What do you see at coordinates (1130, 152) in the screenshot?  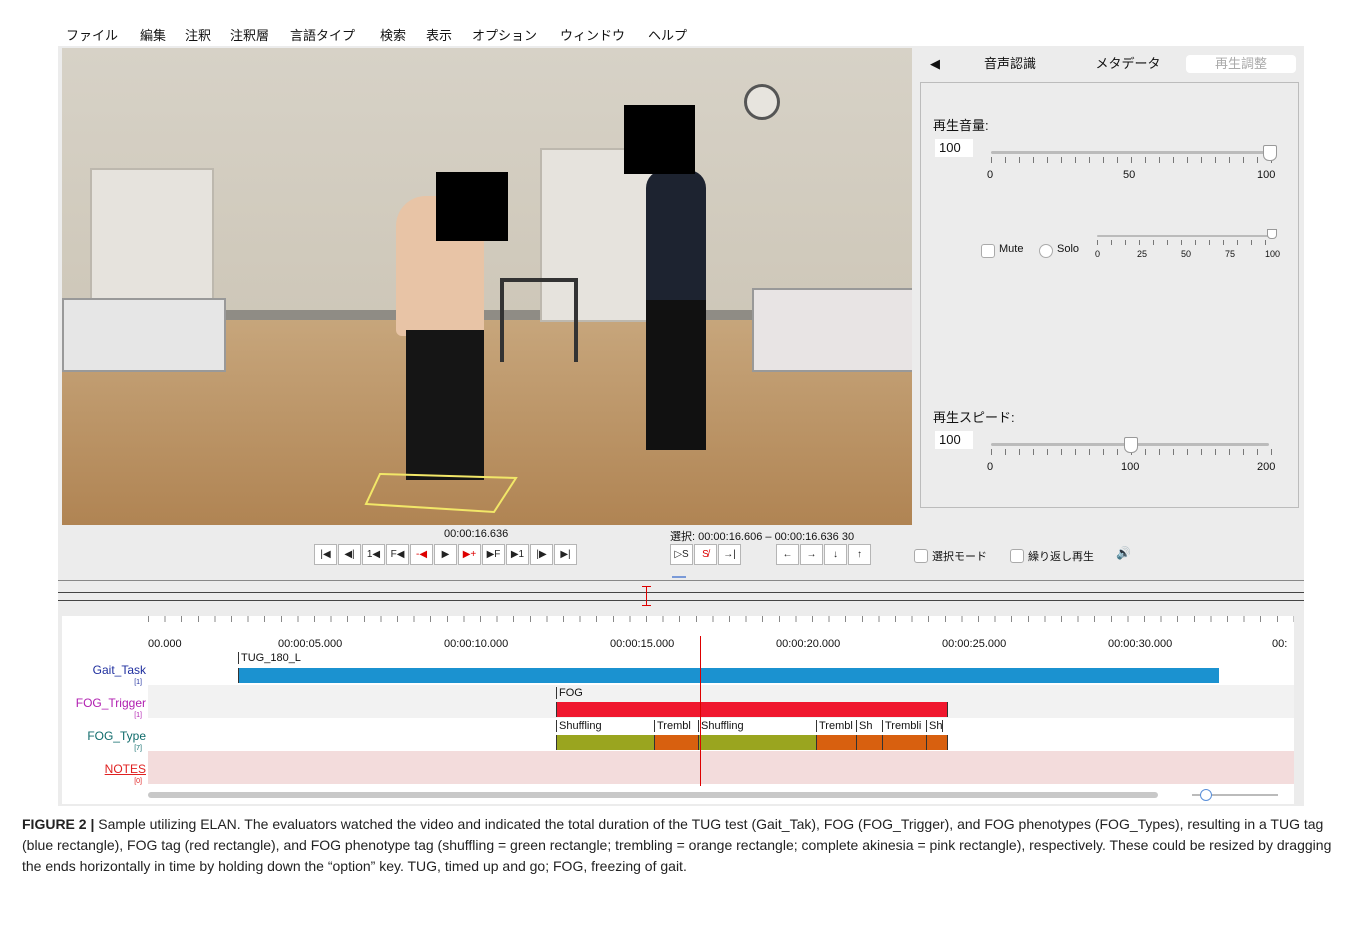 I see `volume-slider-track` at bounding box center [1130, 152].